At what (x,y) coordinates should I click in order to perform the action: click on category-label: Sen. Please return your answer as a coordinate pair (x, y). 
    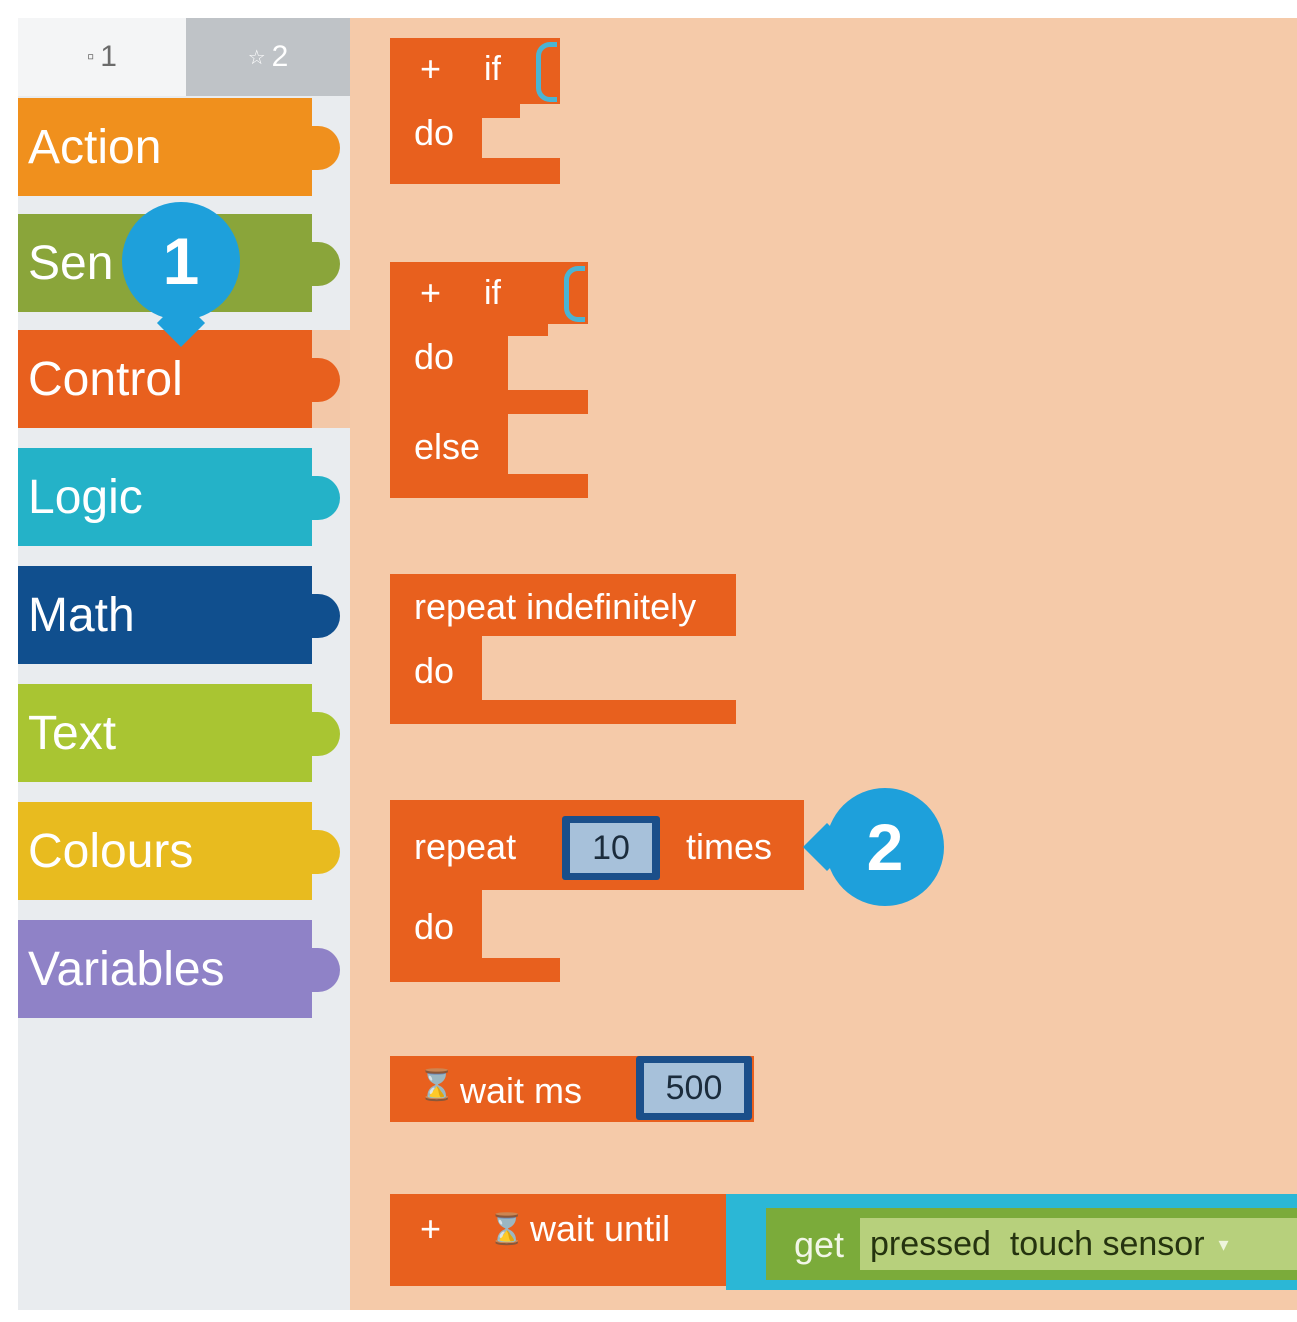
    Looking at the image, I should click on (71, 263).